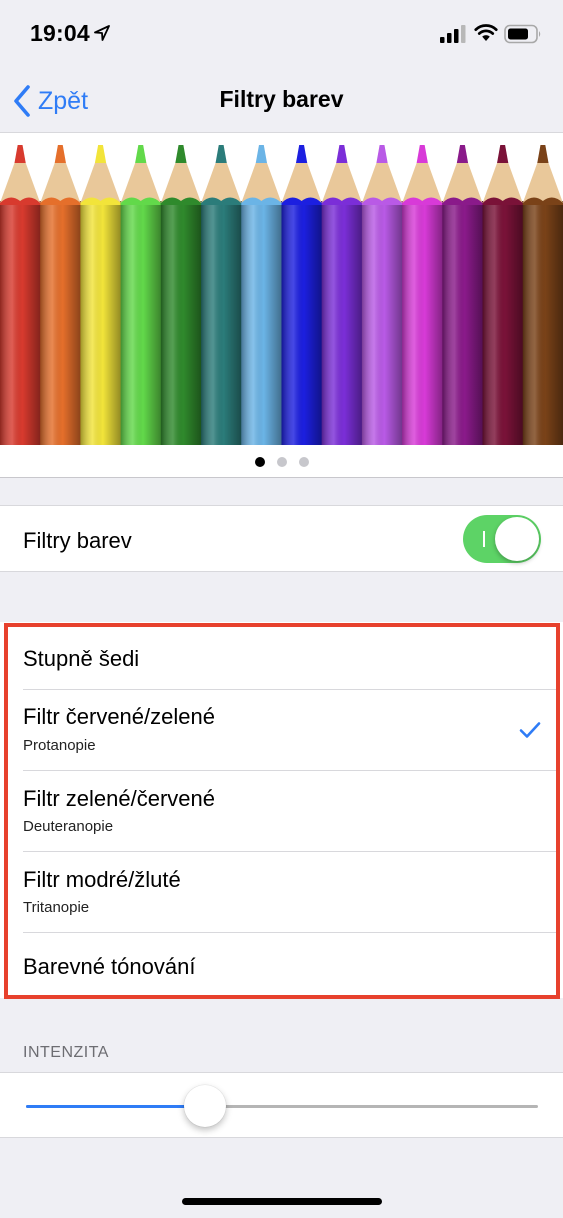 The height and width of the screenshot is (1218, 563). I want to click on cellular-signal-icon, so click(453, 34).